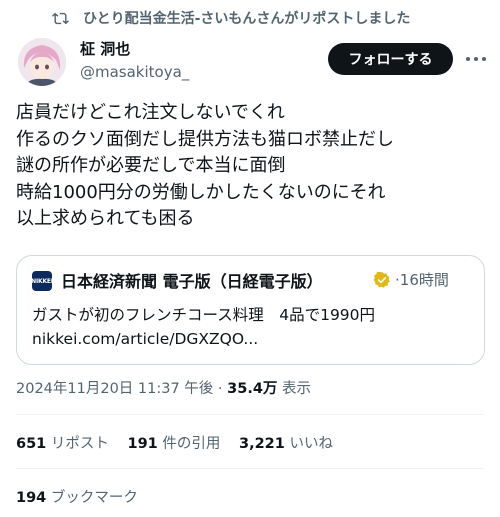  What do you see at coordinates (114, 389) in the screenshot?
I see `tweet-timestamp: 2024年11月20日 11:37 午後` at bounding box center [114, 389].